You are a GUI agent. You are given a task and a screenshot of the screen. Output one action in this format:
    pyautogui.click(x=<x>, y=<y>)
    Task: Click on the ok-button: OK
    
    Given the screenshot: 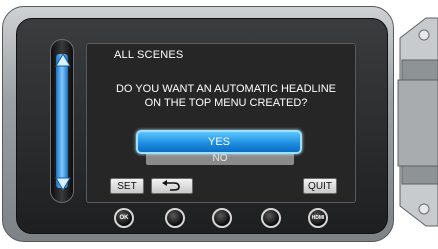 What is the action you would take?
    pyautogui.click(x=124, y=218)
    